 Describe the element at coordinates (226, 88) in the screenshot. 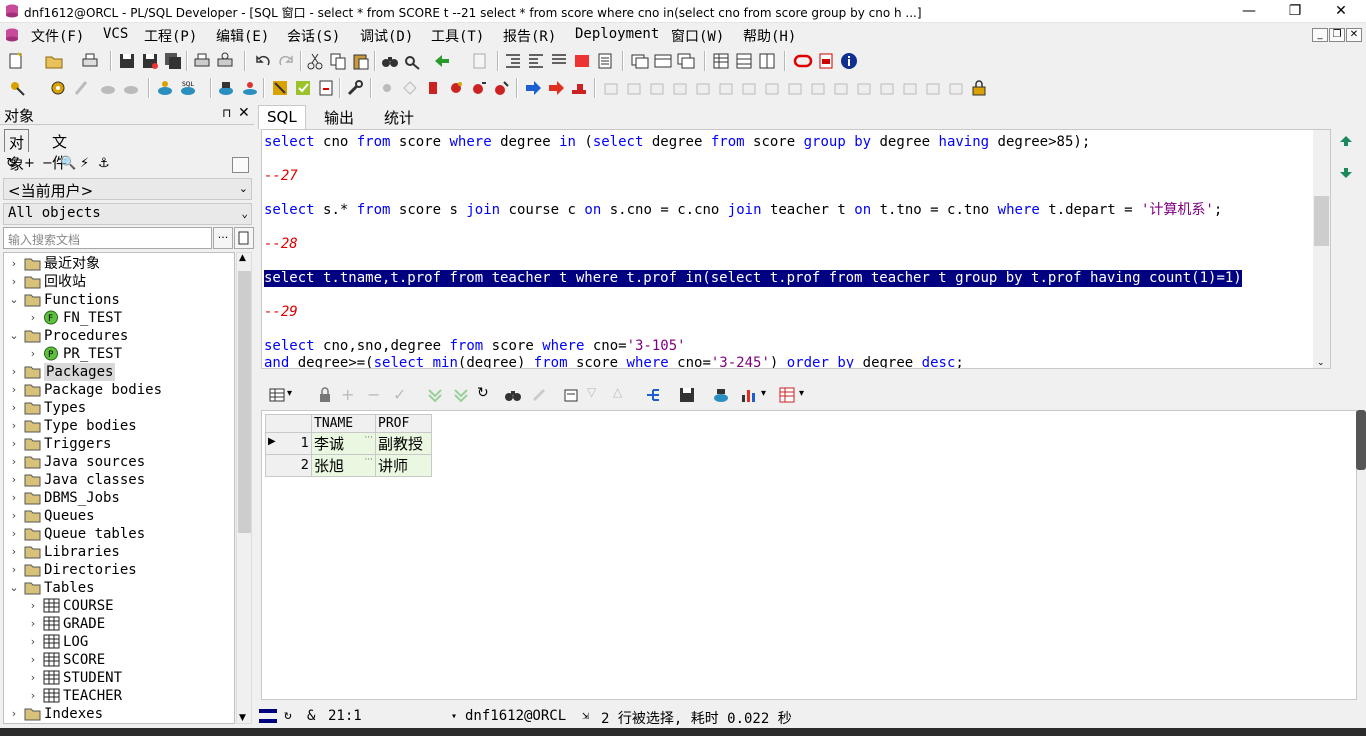

I see `database-icon` at that location.